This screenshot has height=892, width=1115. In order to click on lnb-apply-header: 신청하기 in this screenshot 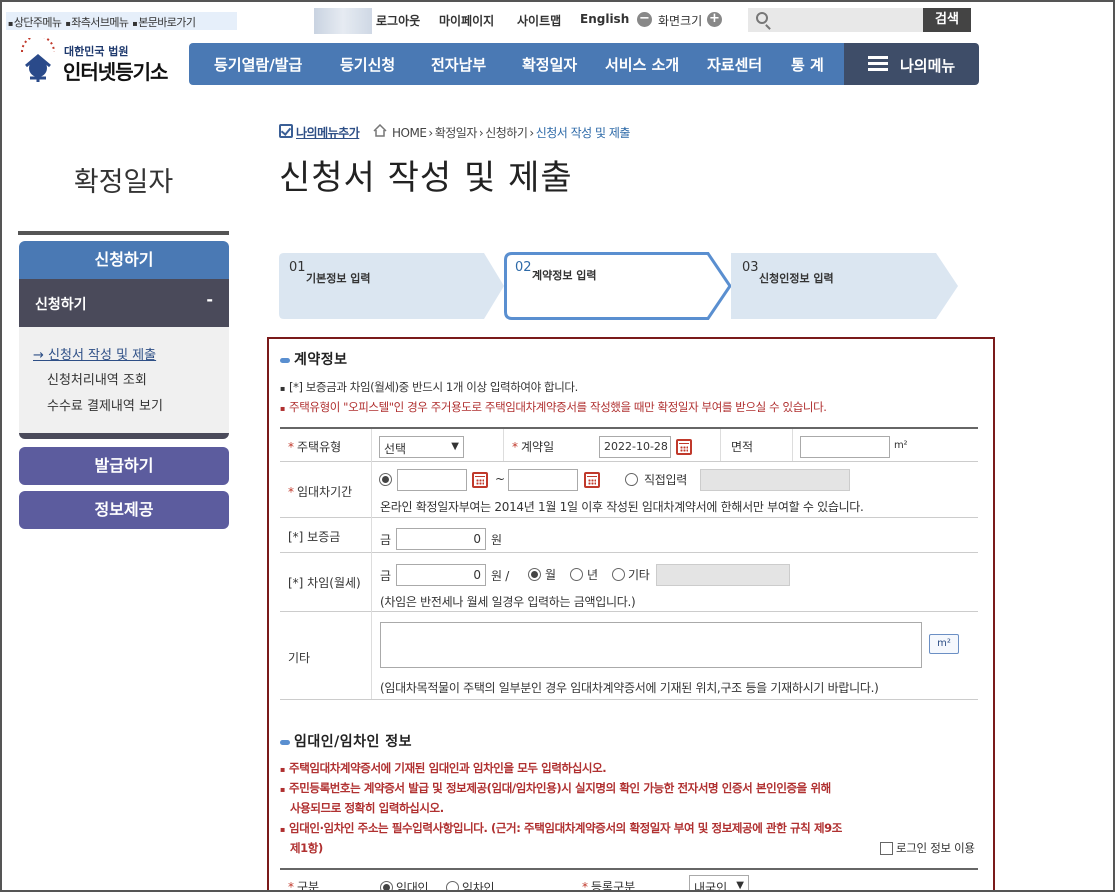, I will do `click(124, 260)`.